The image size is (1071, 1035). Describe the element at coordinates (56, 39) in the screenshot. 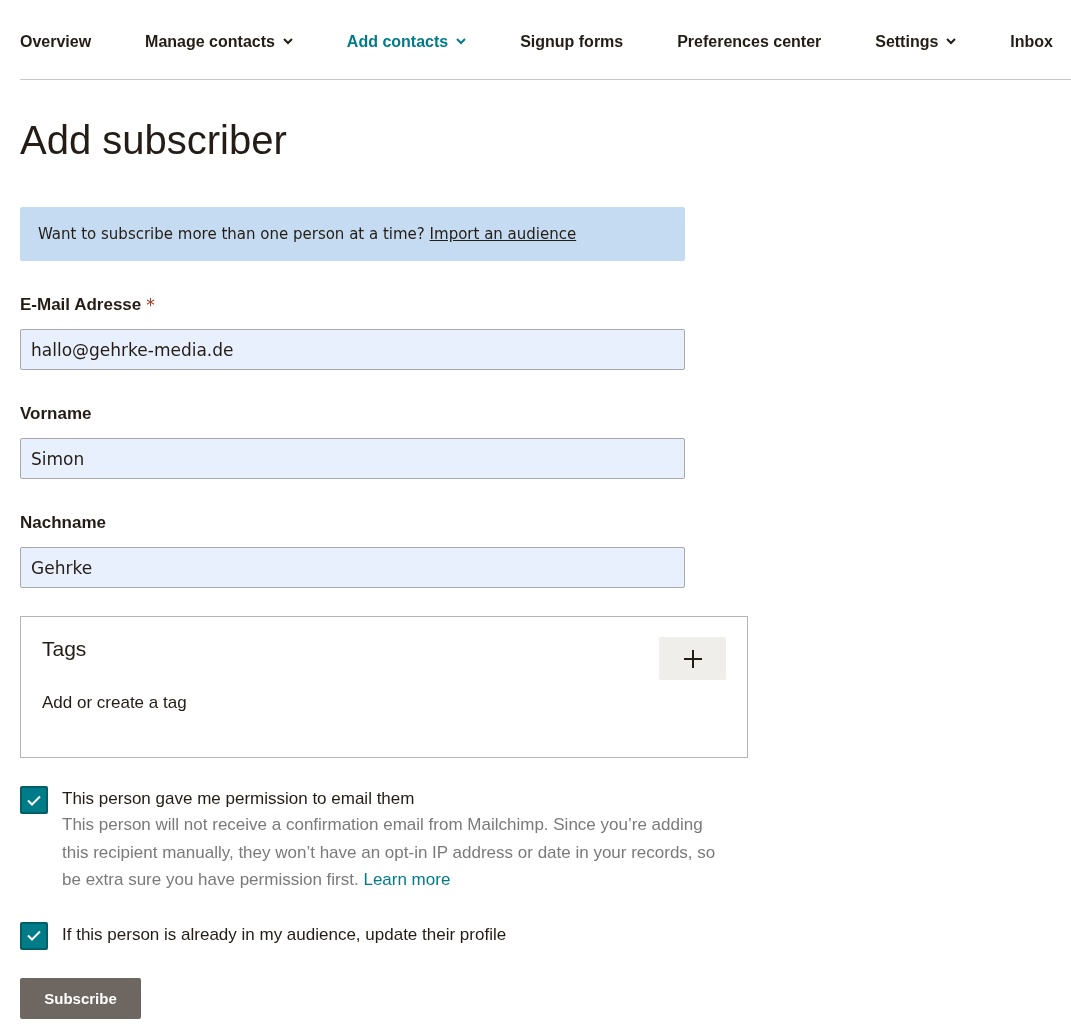

I see `nav-tab: Overview` at that location.